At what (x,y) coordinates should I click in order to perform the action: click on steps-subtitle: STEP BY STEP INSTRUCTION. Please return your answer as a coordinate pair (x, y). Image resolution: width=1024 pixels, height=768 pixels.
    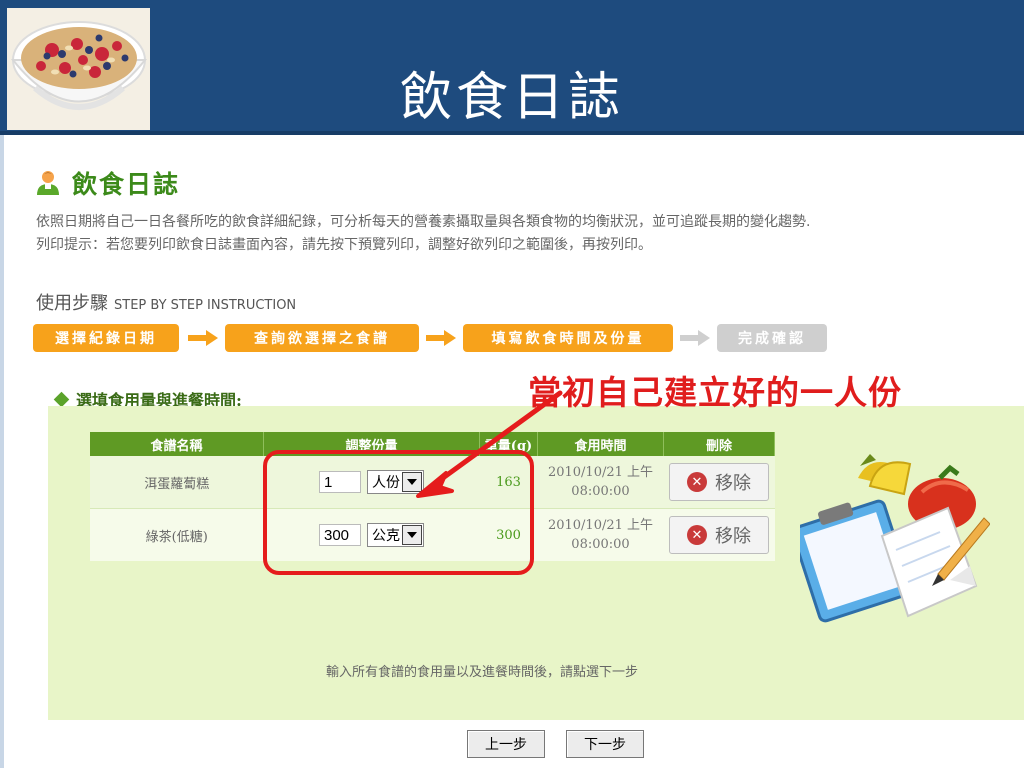
    Looking at the image, I should click on (205, 305).